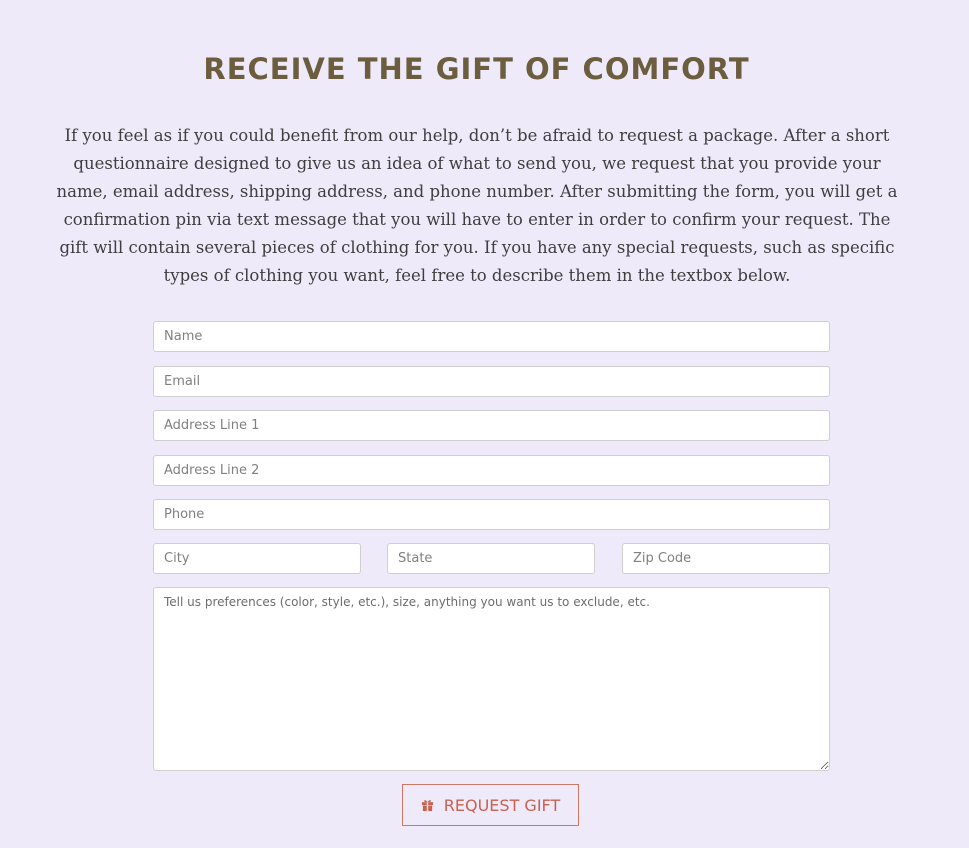 The width and height of the screenshot is (969, 848). What do you see at coordinates (491, 425) in the screenshot?
I see `address-line-1-field` at bounding box center [491, 425].